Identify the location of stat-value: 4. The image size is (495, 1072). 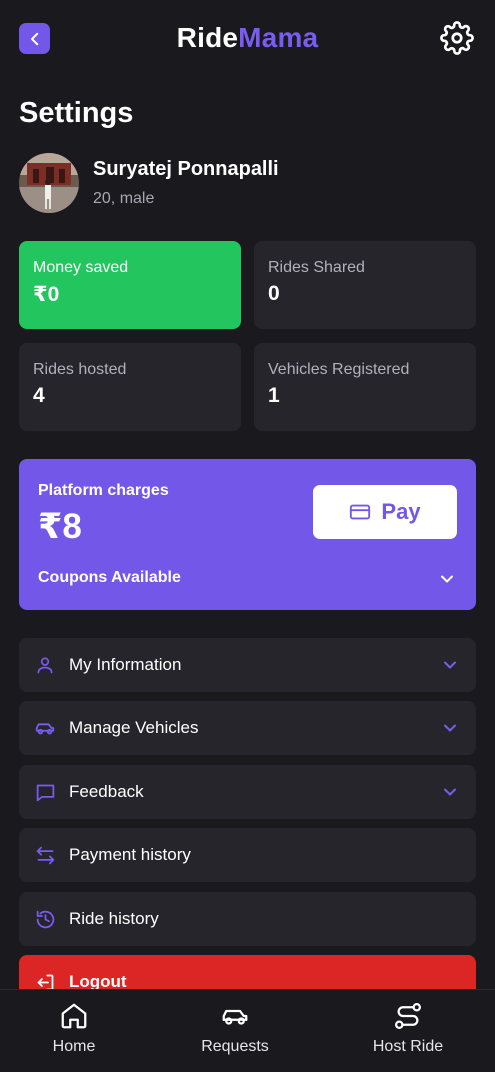
(39, 395).